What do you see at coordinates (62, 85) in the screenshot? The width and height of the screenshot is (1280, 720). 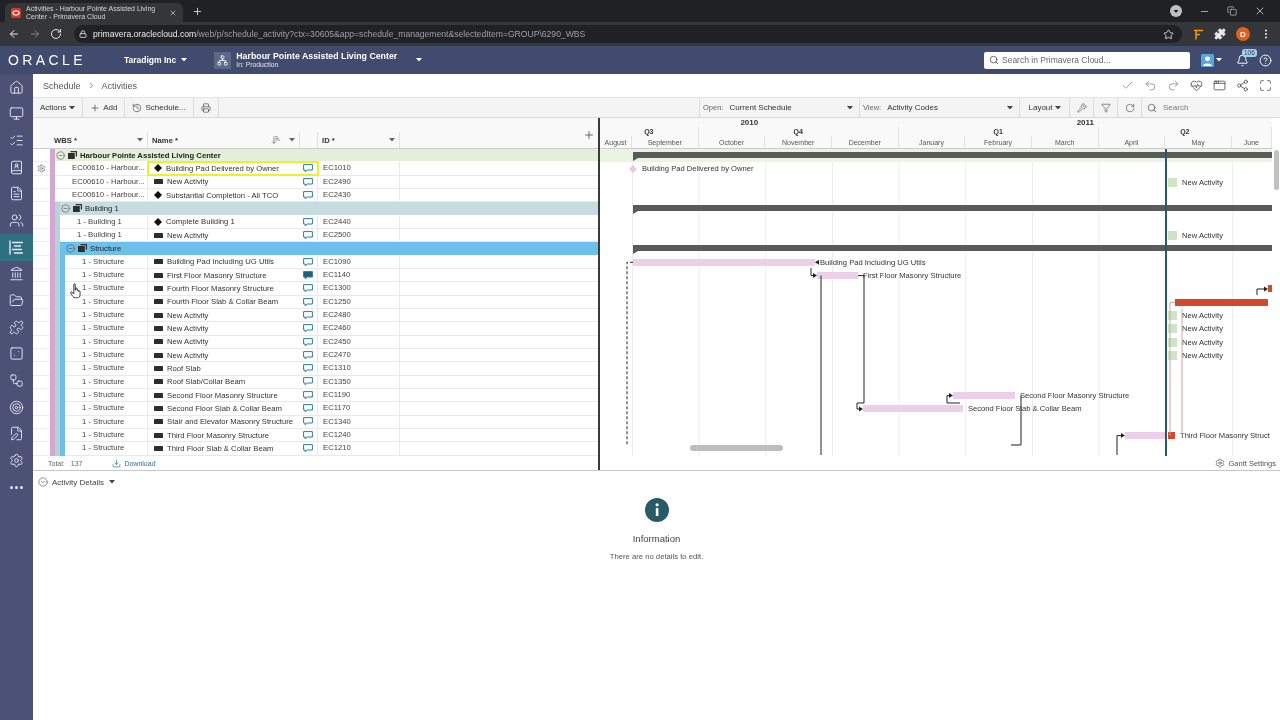 I see `breadcrumb-link: Schedule` at bounding box center [62, 85].